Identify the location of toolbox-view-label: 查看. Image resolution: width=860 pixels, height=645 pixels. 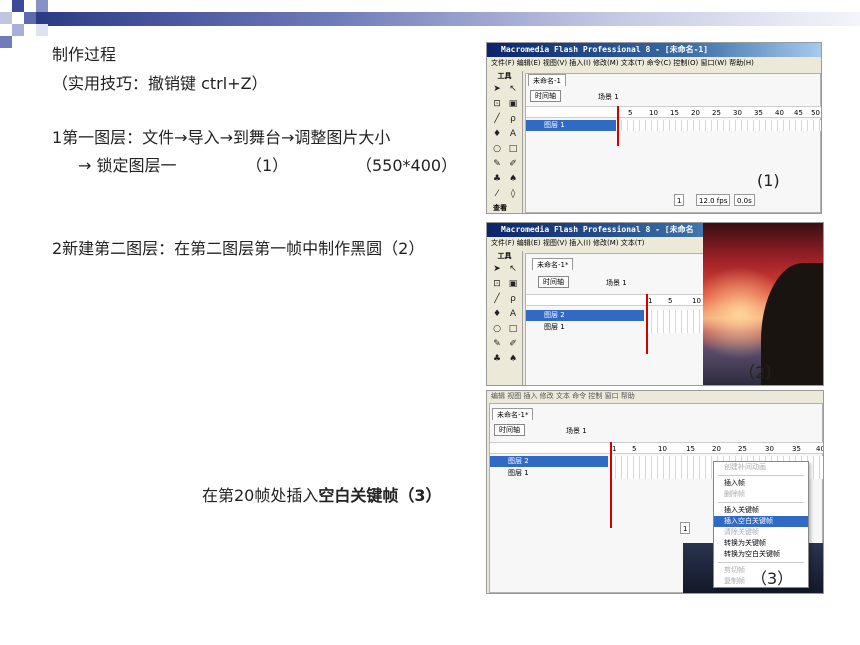
(500, 208).